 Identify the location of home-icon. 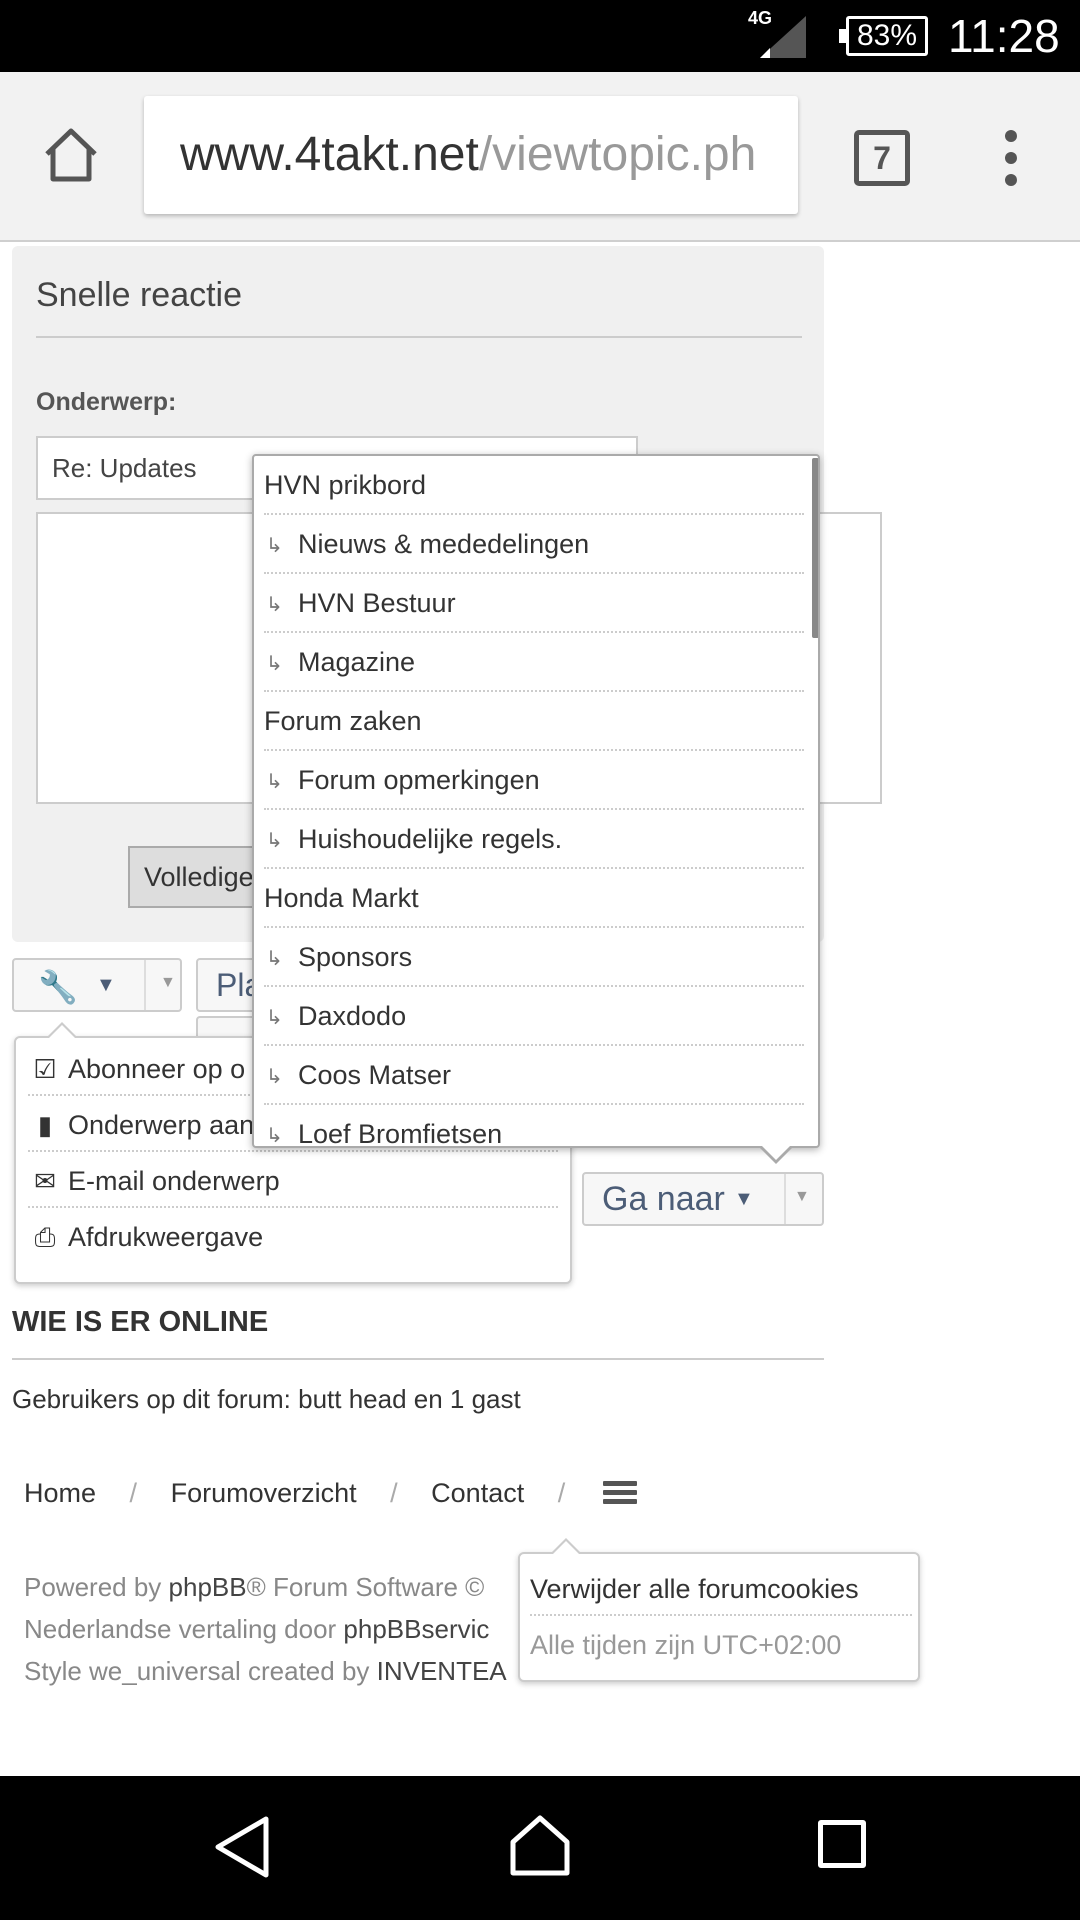
(71, 155).